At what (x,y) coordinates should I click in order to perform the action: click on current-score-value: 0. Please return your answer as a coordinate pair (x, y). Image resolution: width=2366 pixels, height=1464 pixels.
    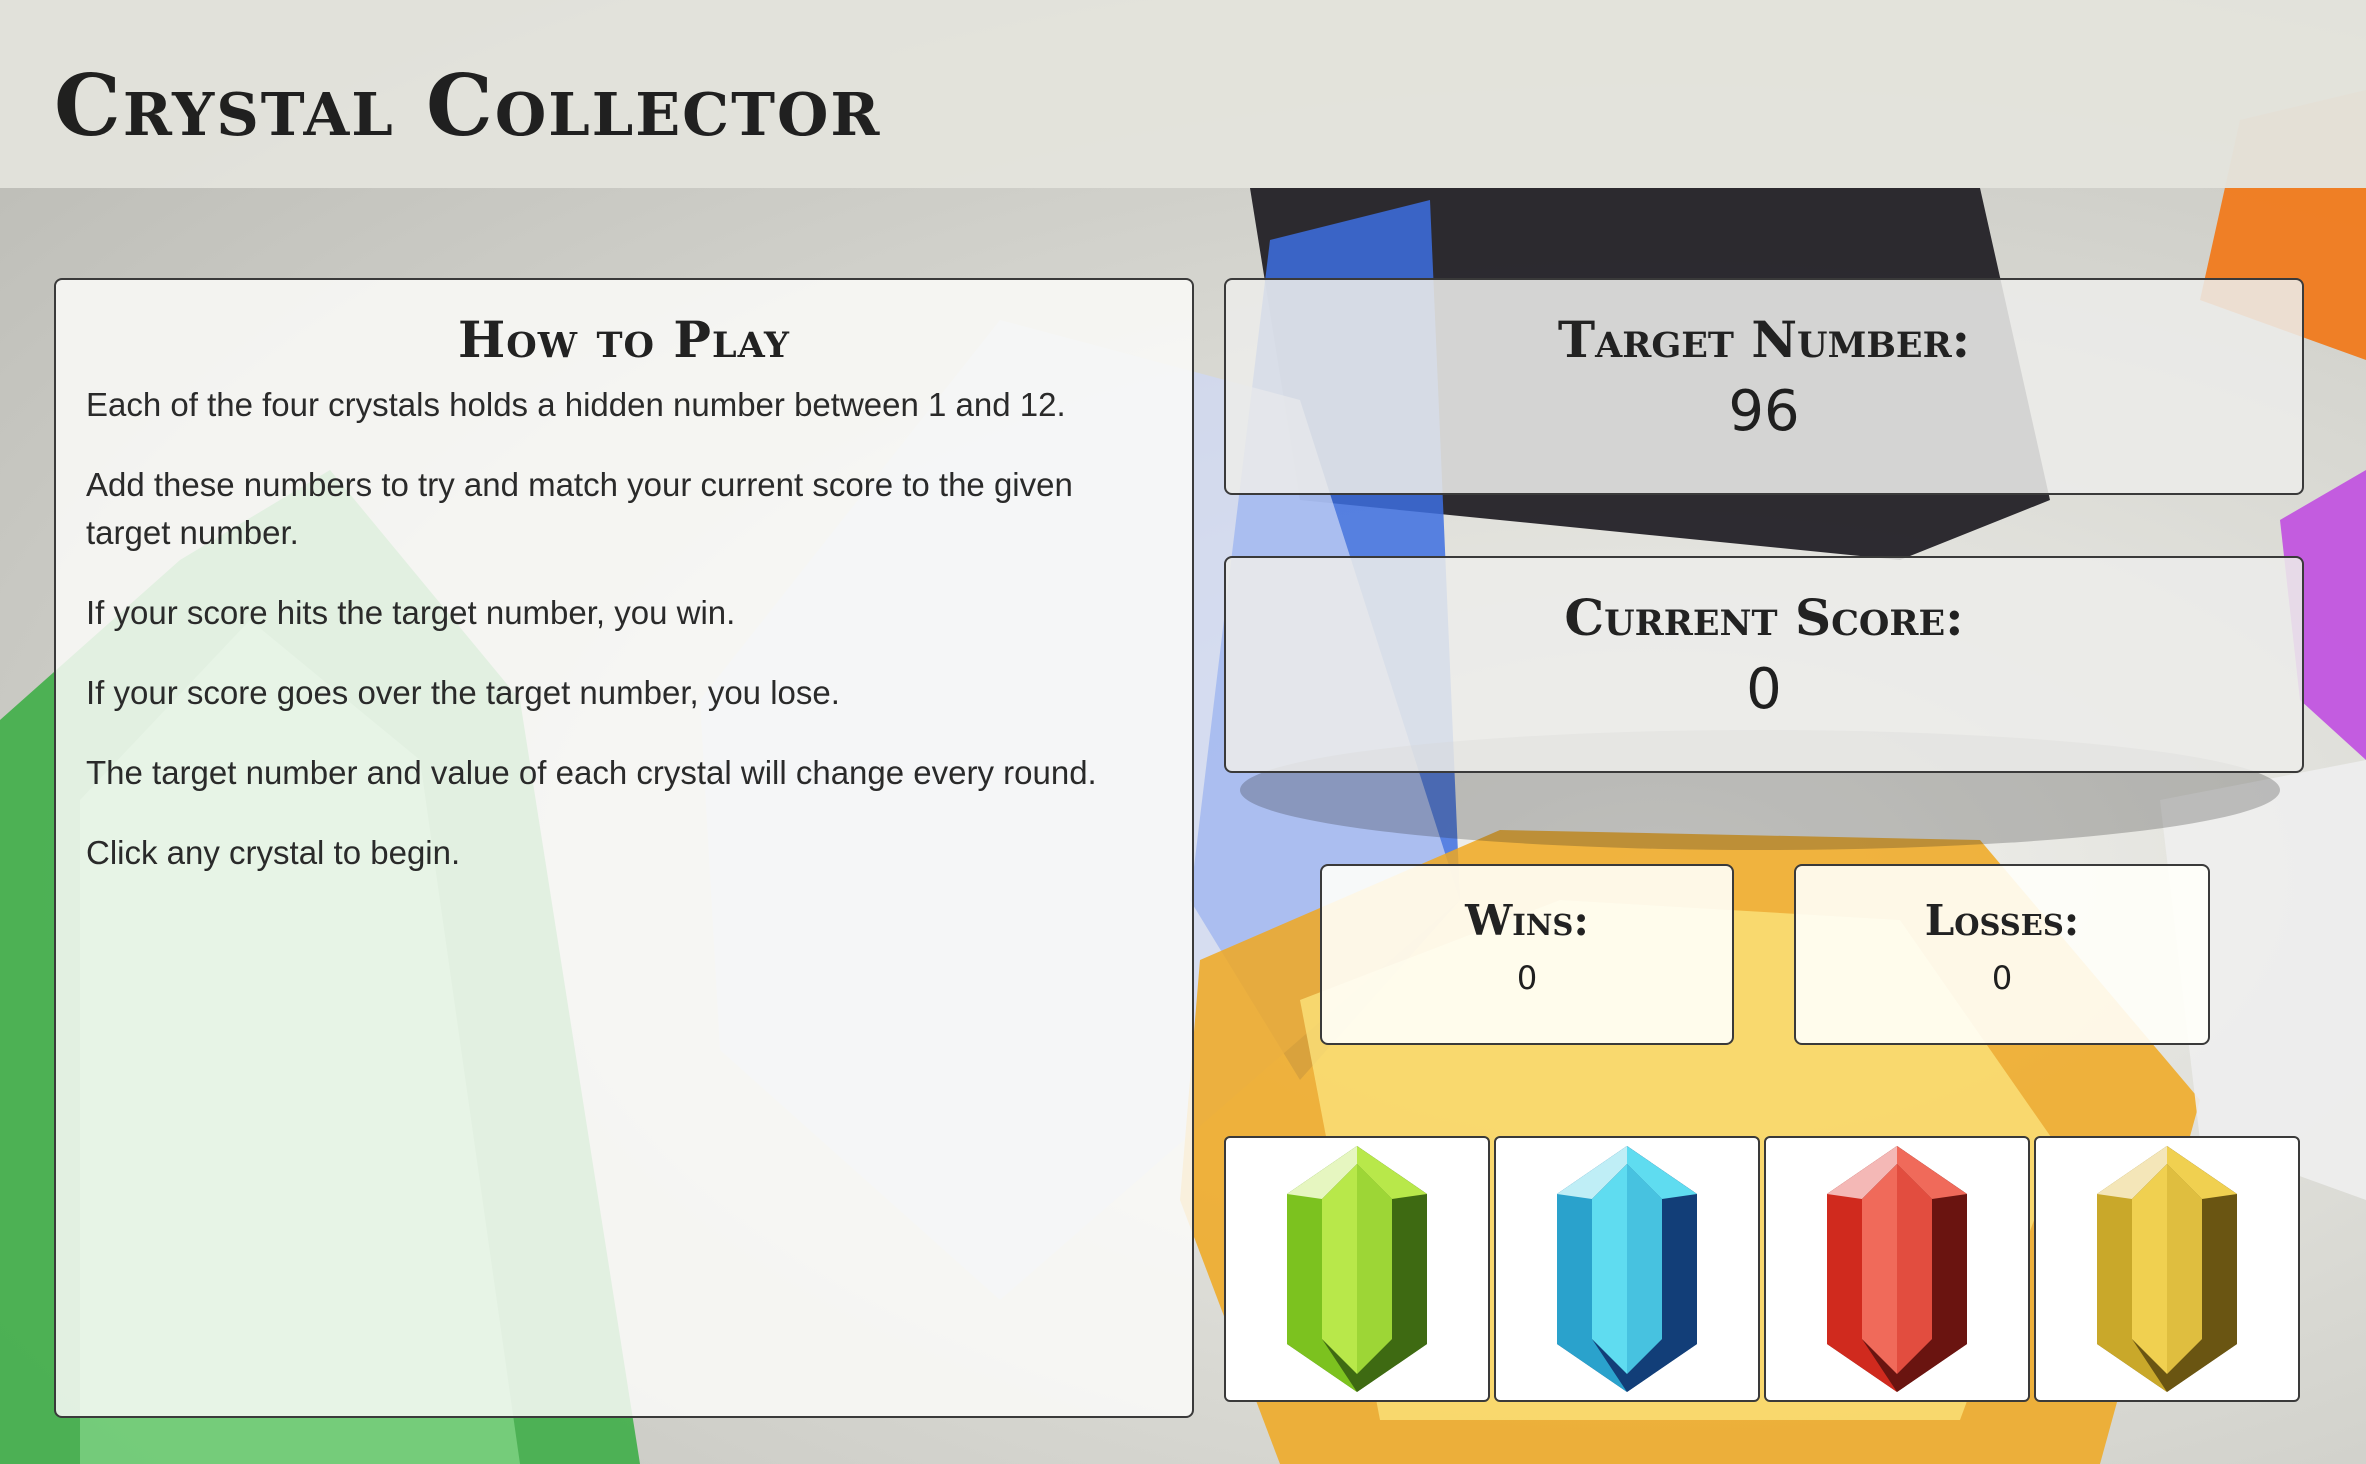
    Looking at the image, I should click on (1764, 689).